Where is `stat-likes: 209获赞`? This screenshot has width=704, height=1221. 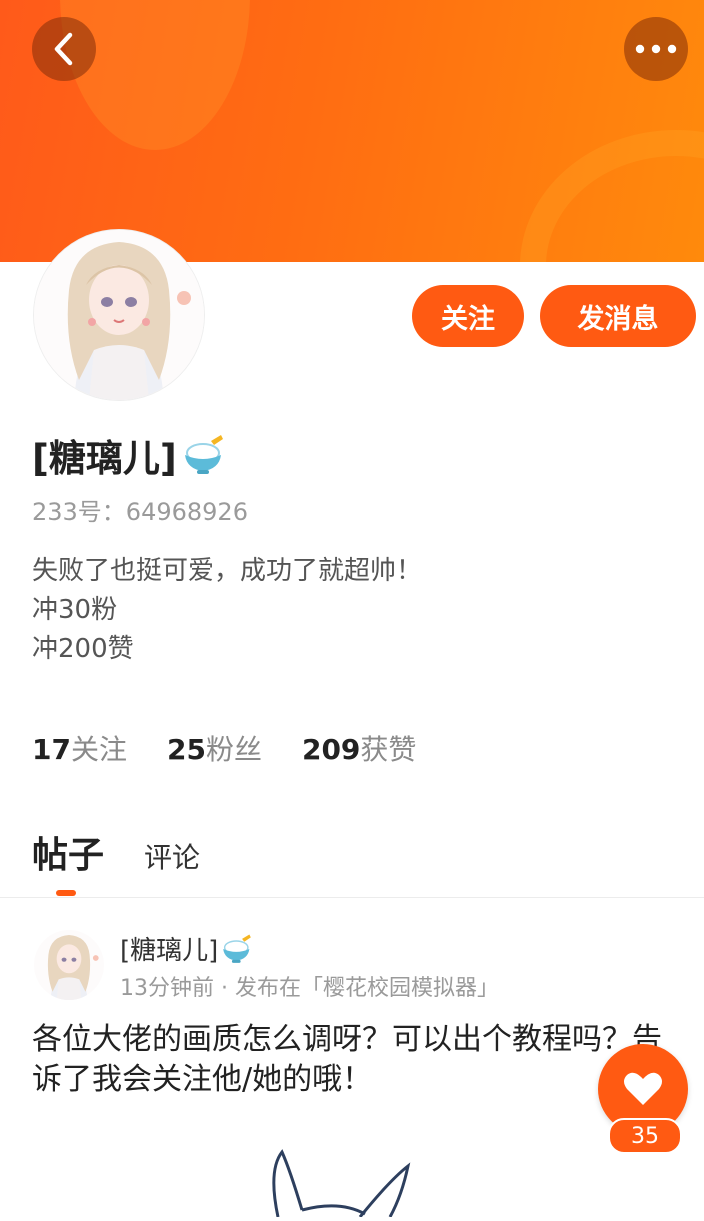
stat-likes: 209获赞 is located at coordinates (359, 748).